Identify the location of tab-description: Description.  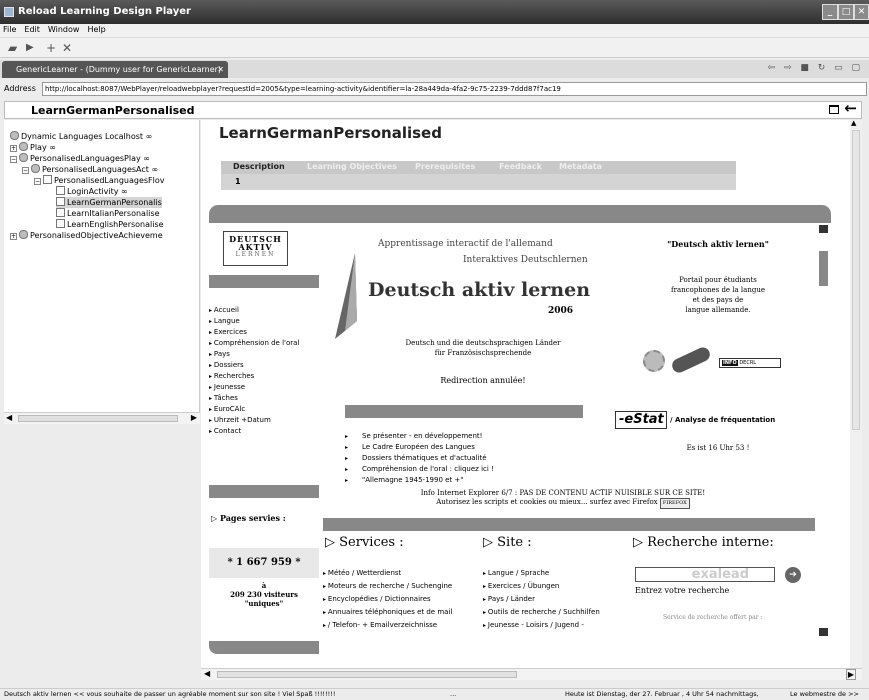
(259, 166).